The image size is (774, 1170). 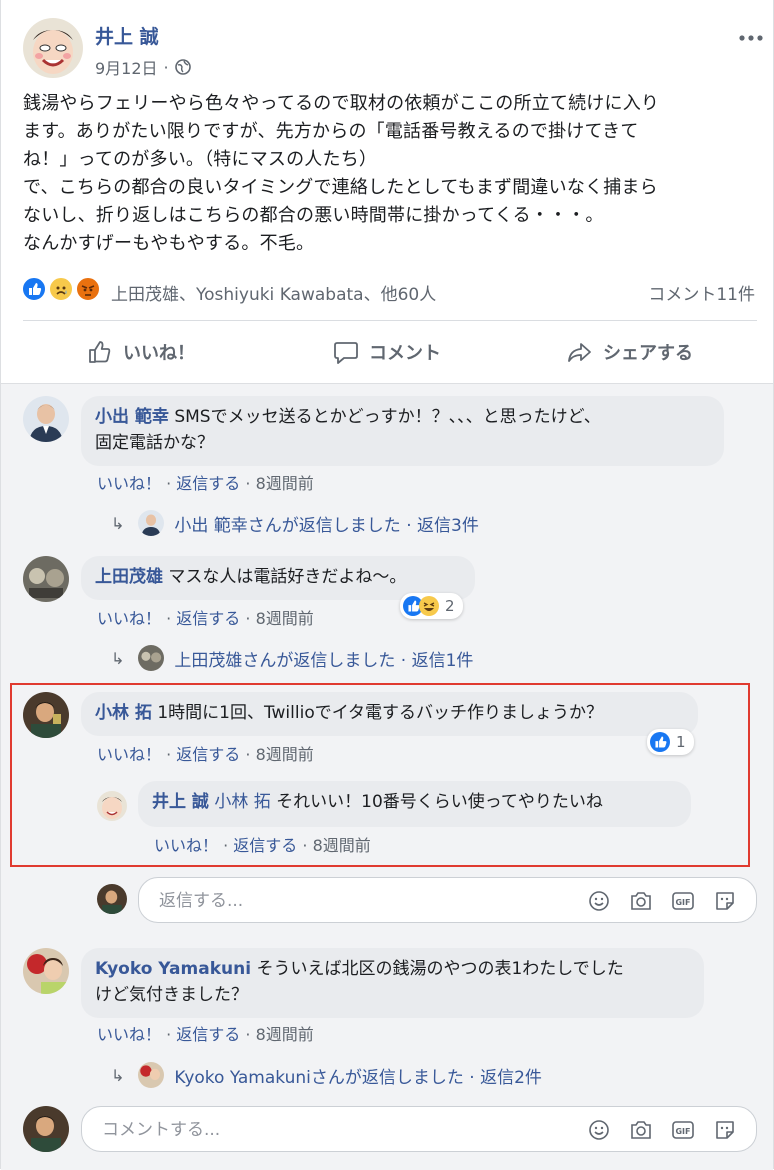 What do you see at coordinates (129, 577) in the screenshot?
I see `comment-author: 上田茂雄` at bounding box center [129, 577].